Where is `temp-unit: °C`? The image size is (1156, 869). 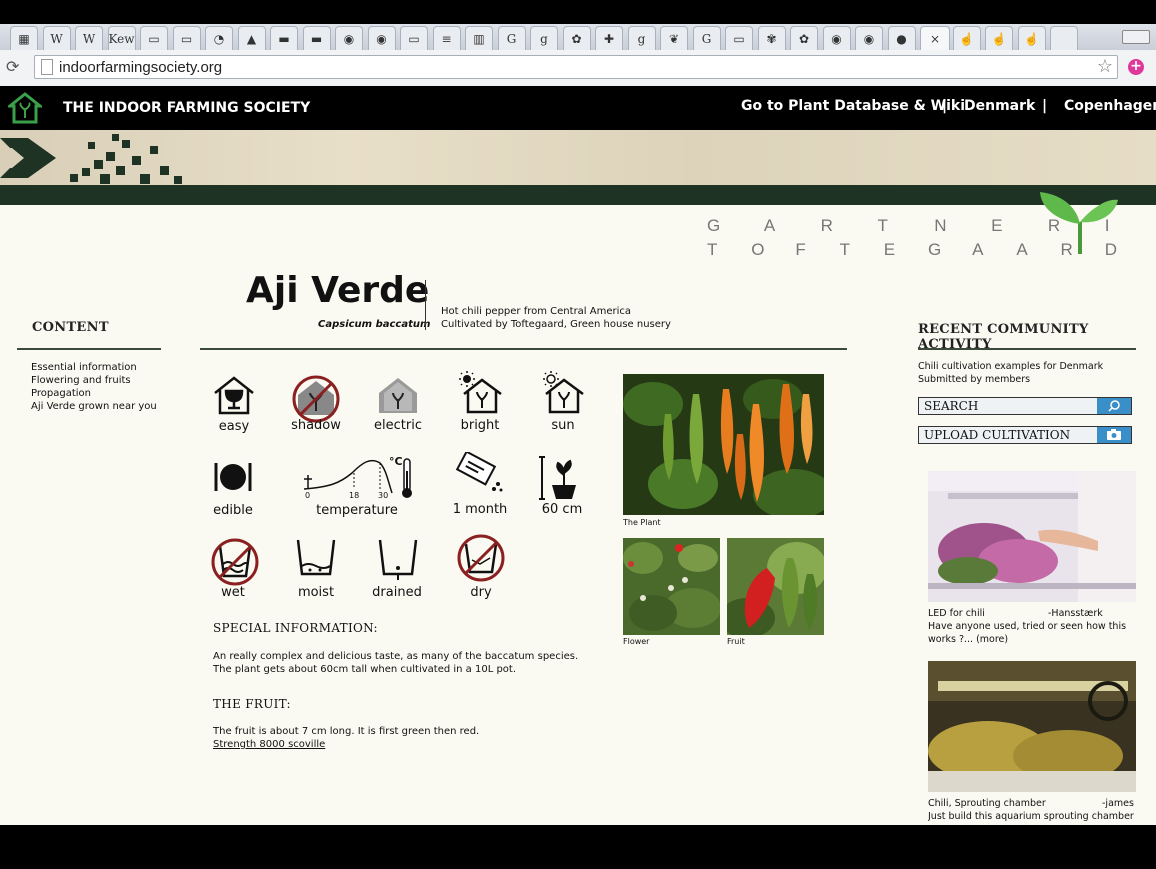
temp-unit: °C is located at coordinates (396, 461).